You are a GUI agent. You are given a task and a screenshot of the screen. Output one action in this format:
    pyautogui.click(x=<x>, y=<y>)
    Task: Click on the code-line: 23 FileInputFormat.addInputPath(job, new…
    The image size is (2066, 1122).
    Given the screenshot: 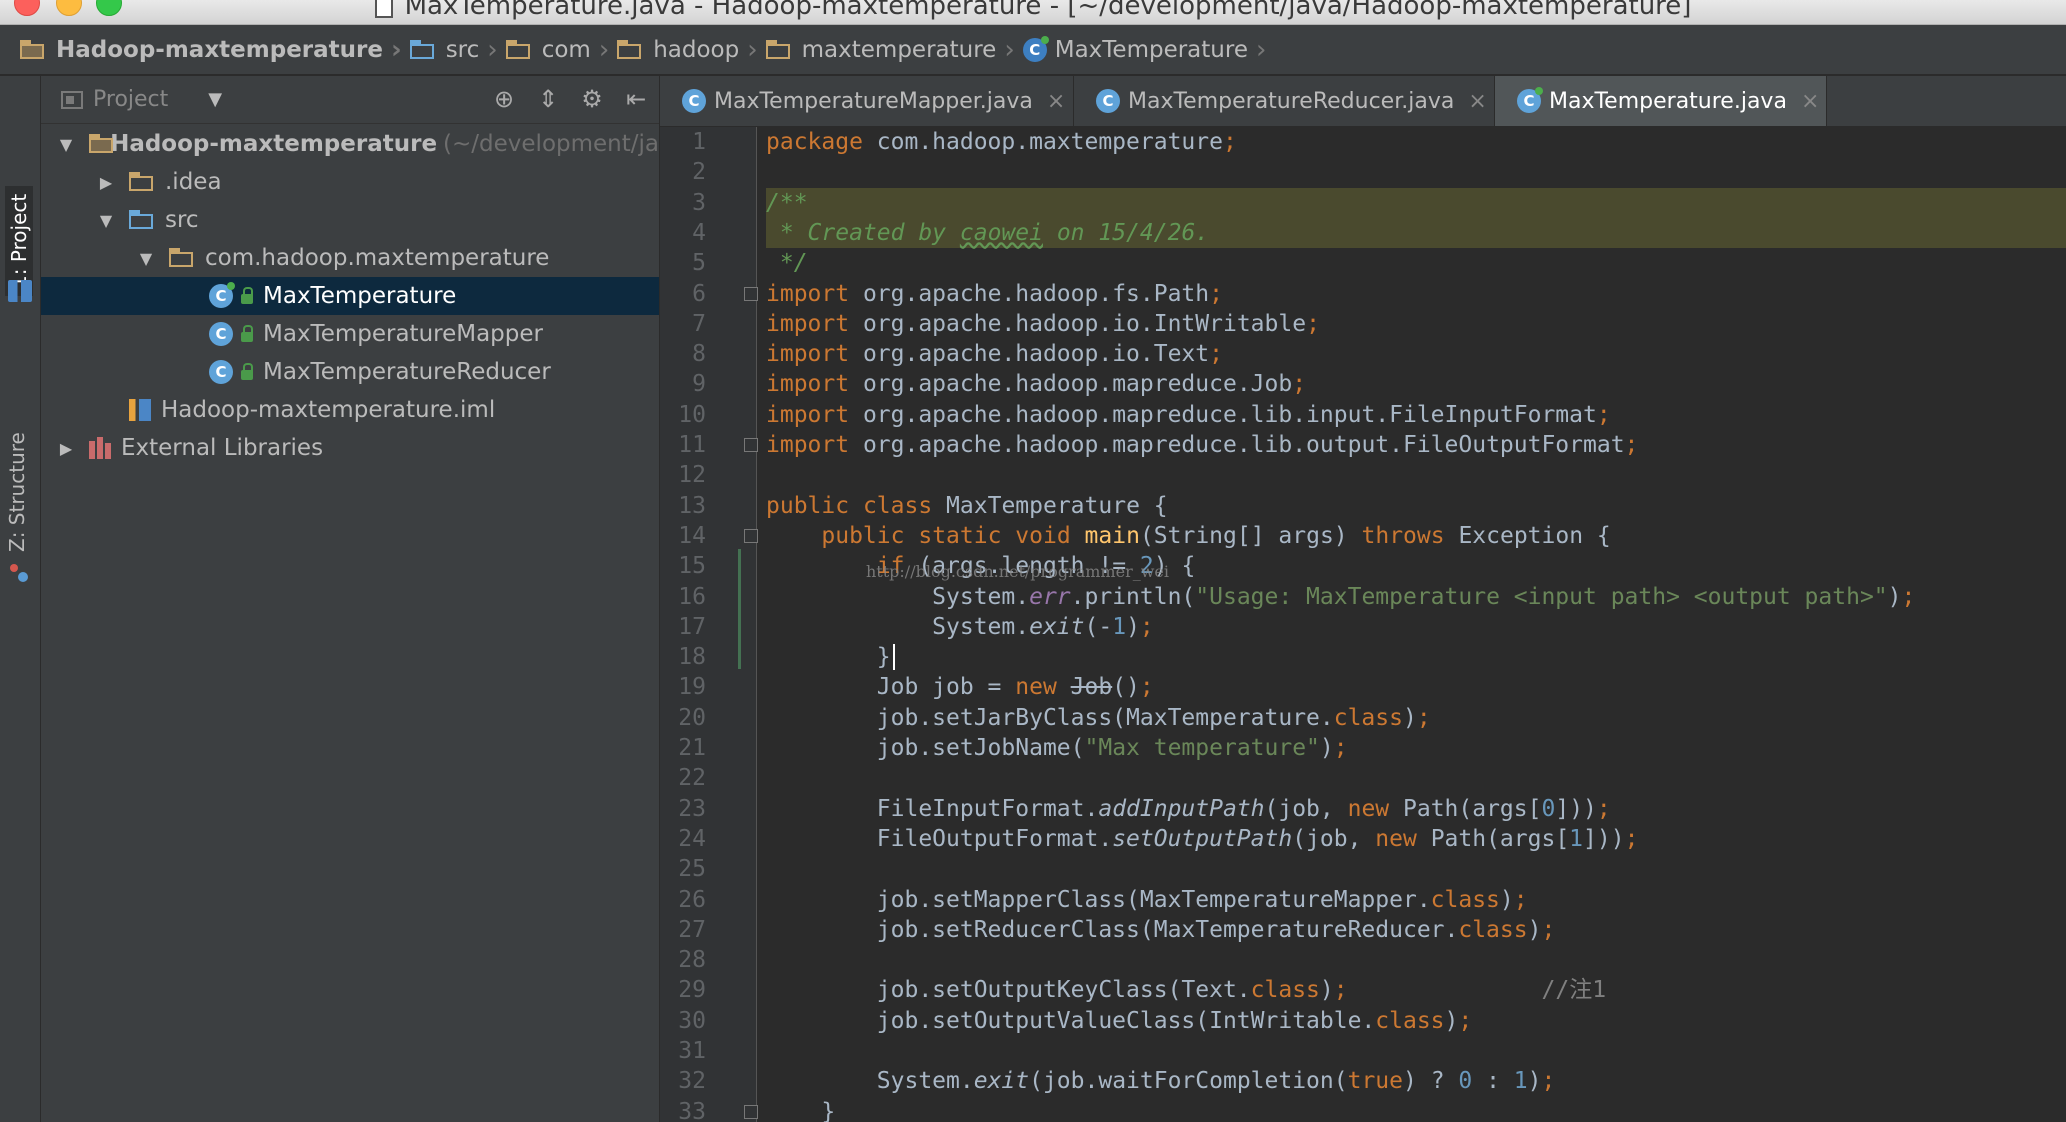 What is the action you would take?
    pyautogui.click(x=1363, y=809)
    